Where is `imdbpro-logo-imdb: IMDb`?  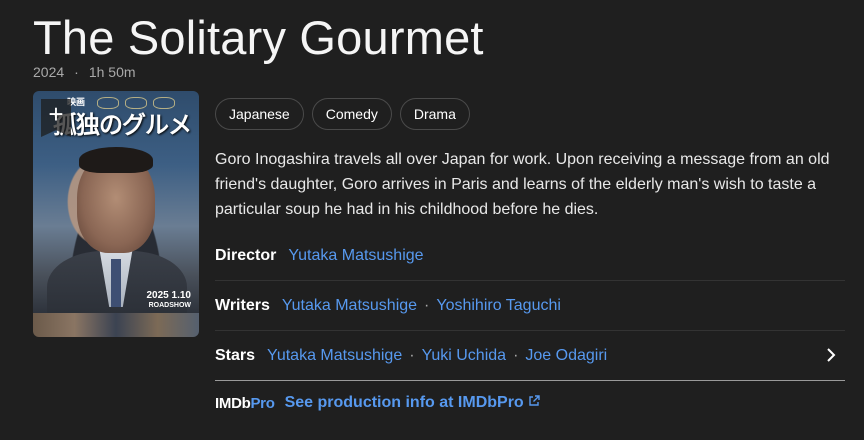 imdbpro-logo-imdb: IMDb is located at coordinates (233, 403).